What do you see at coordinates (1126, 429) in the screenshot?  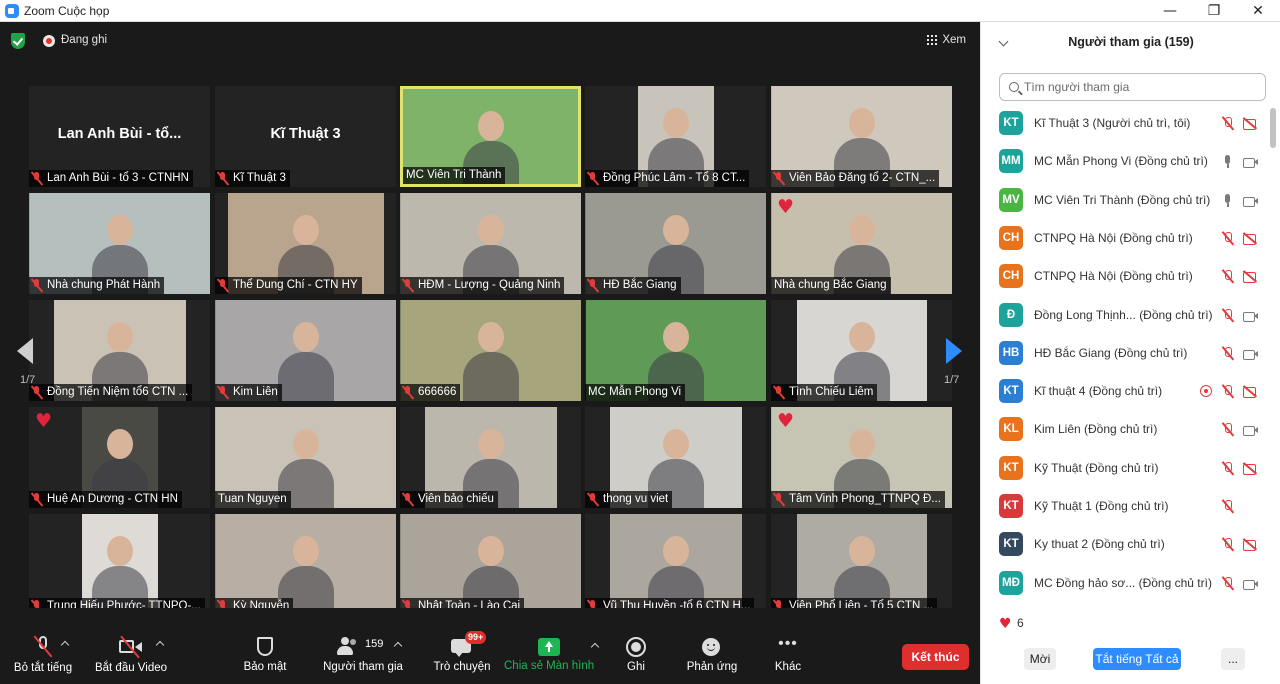 I see `participant-row: KL Kim Liên (Đồng chủ trì)` at bounding box center [1126, 429].